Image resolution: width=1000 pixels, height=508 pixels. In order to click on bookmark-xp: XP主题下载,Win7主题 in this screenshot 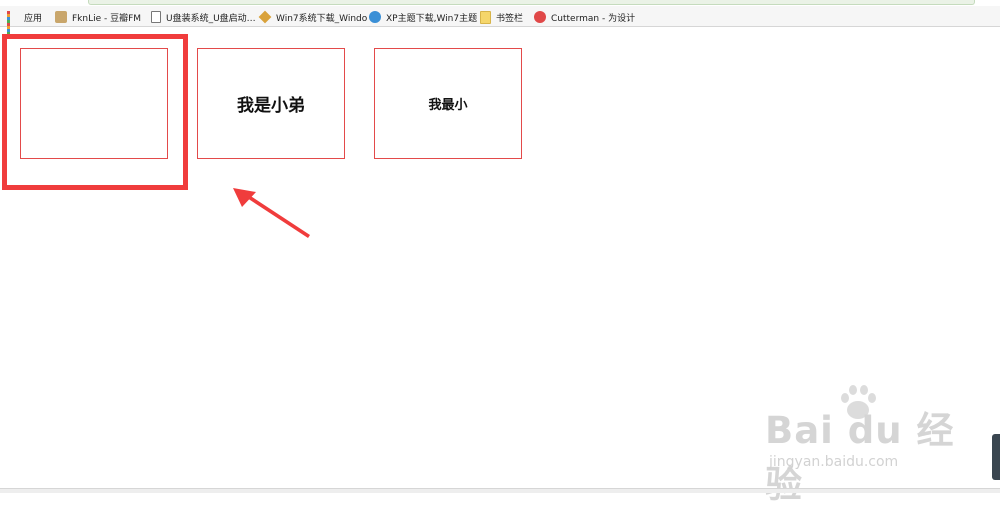, I will do `click(423, 17)`.